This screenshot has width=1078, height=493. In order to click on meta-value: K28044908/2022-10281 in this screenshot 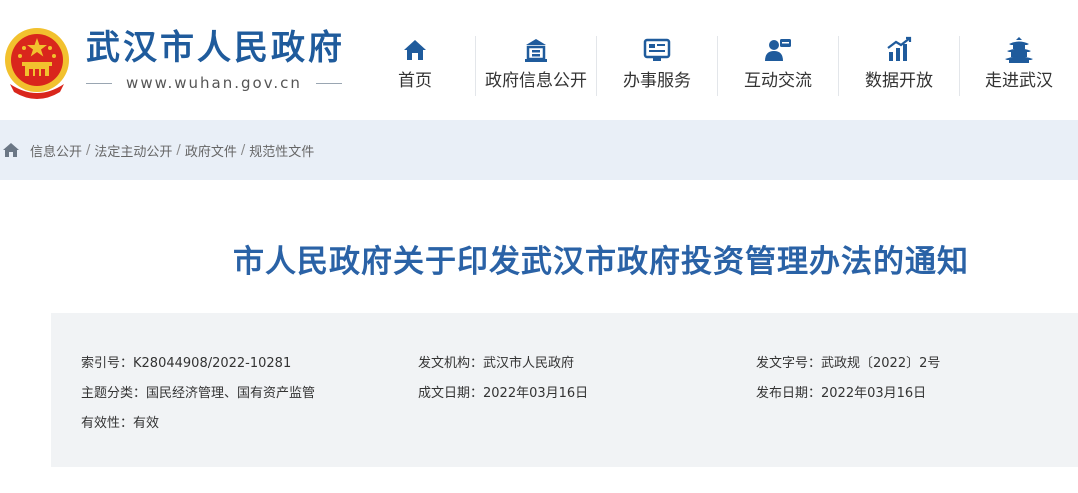, I will do `click(212, 363)`.